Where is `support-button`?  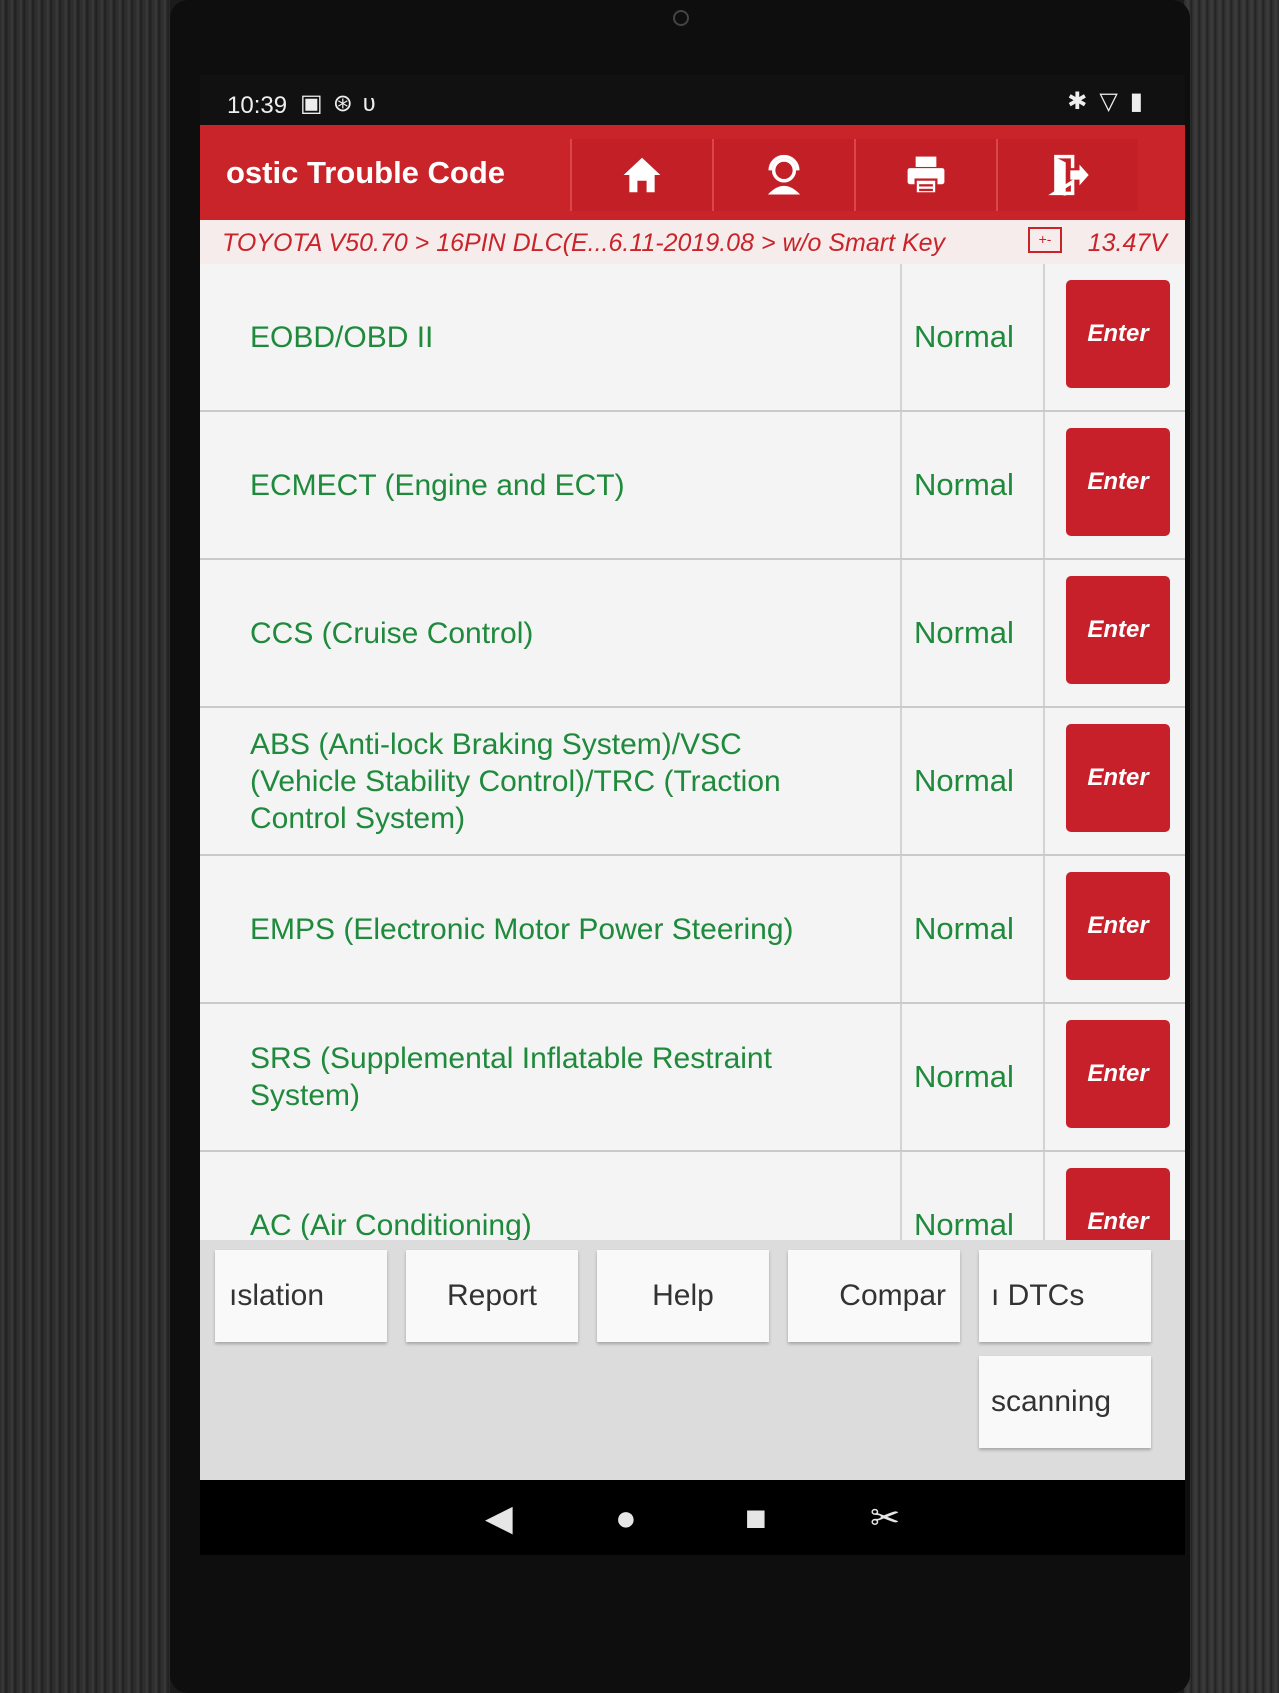
support-button is located at coordinates (783, 175).